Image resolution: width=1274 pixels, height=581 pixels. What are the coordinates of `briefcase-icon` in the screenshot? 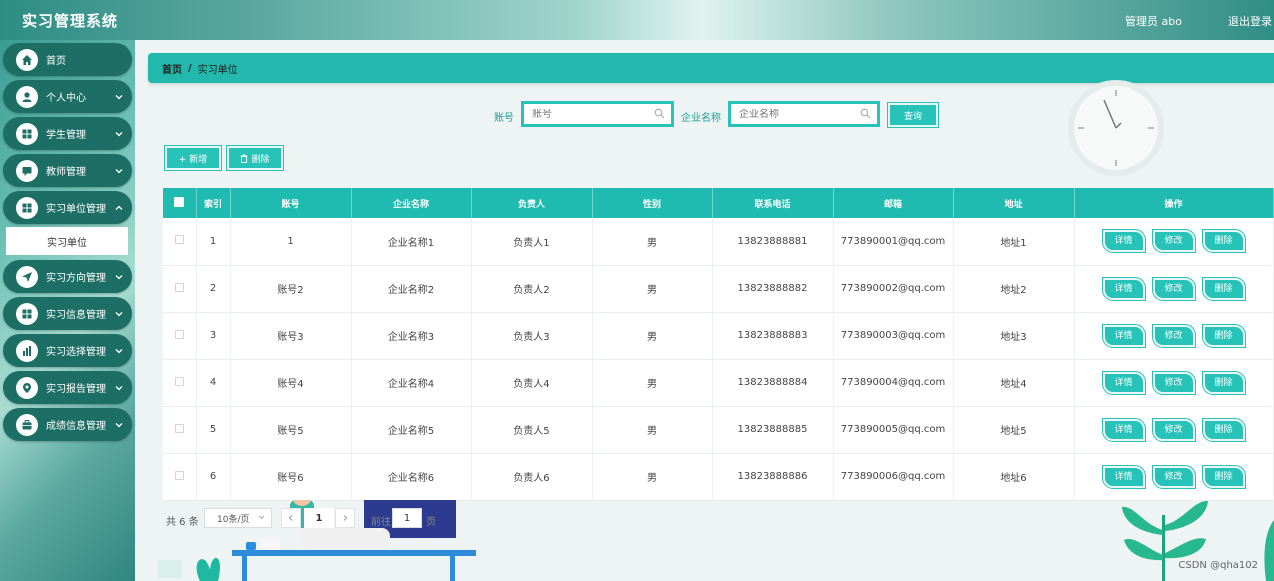 It's located at (27, 424).